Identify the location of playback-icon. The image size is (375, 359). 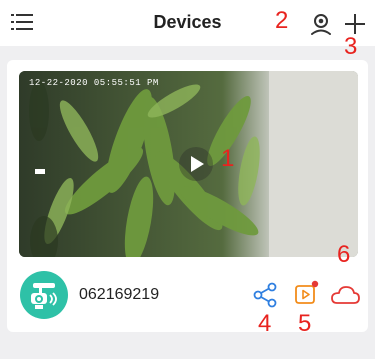
(305, 294).